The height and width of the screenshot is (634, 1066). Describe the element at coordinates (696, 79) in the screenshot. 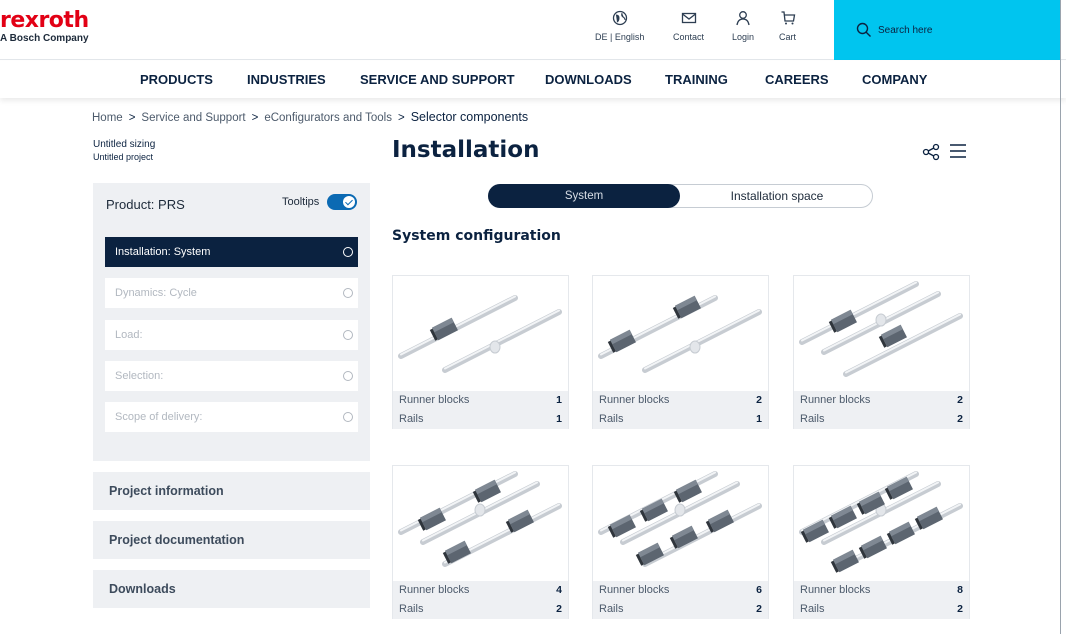

I see `nav-training: TRAINING` at that location.